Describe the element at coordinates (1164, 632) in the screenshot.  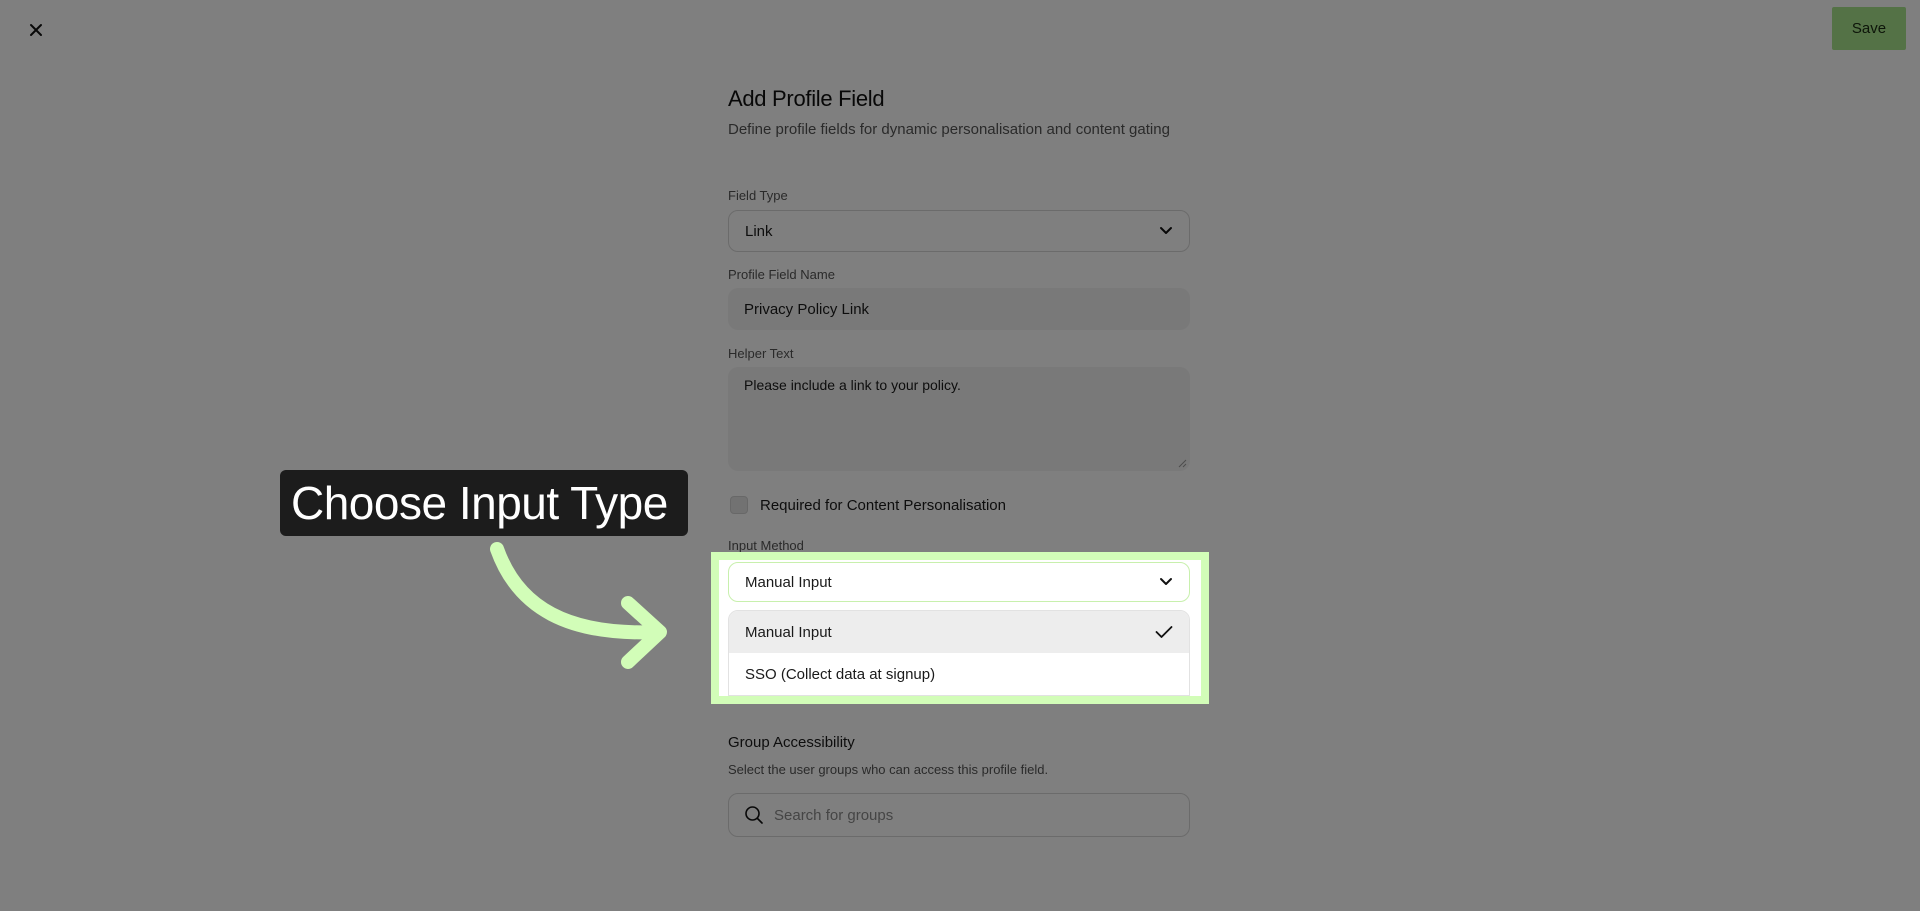
I see `check-icon` at that location.